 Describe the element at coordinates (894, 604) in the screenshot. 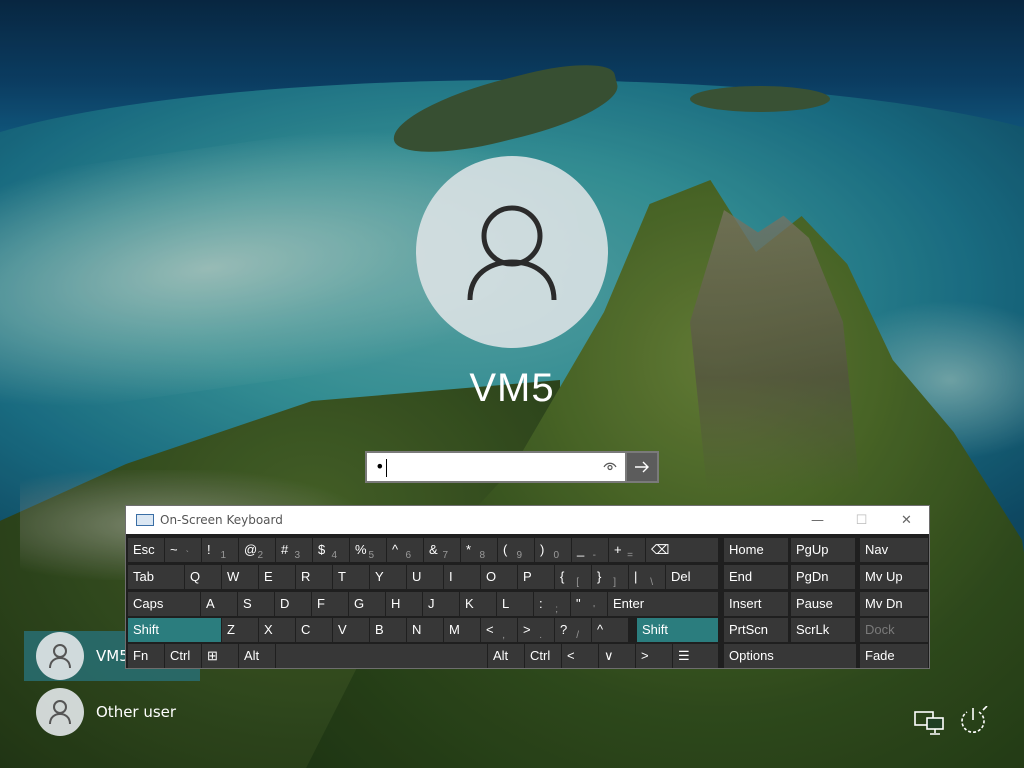

I see `key-mv-dn: Mv Dn` at that location.